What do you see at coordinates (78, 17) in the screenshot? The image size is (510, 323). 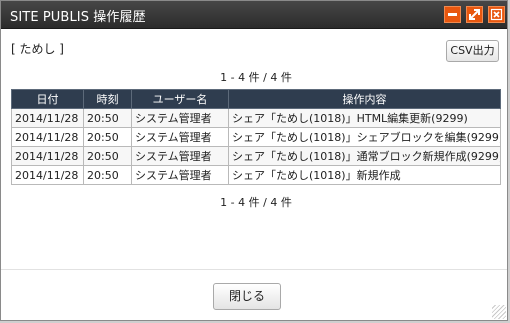 I see `window-title: SITE PUBLIS 操作履歴` at bounding box center [78, 17].